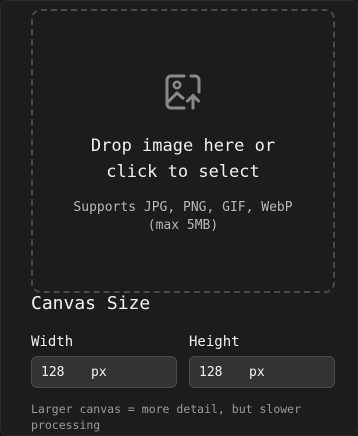 This screenshot has height=436, width=358. I want to click on dropzone-subtitle: Supports JPG, PNG, GIF, WebP (max 5MB), so click(183, 216).